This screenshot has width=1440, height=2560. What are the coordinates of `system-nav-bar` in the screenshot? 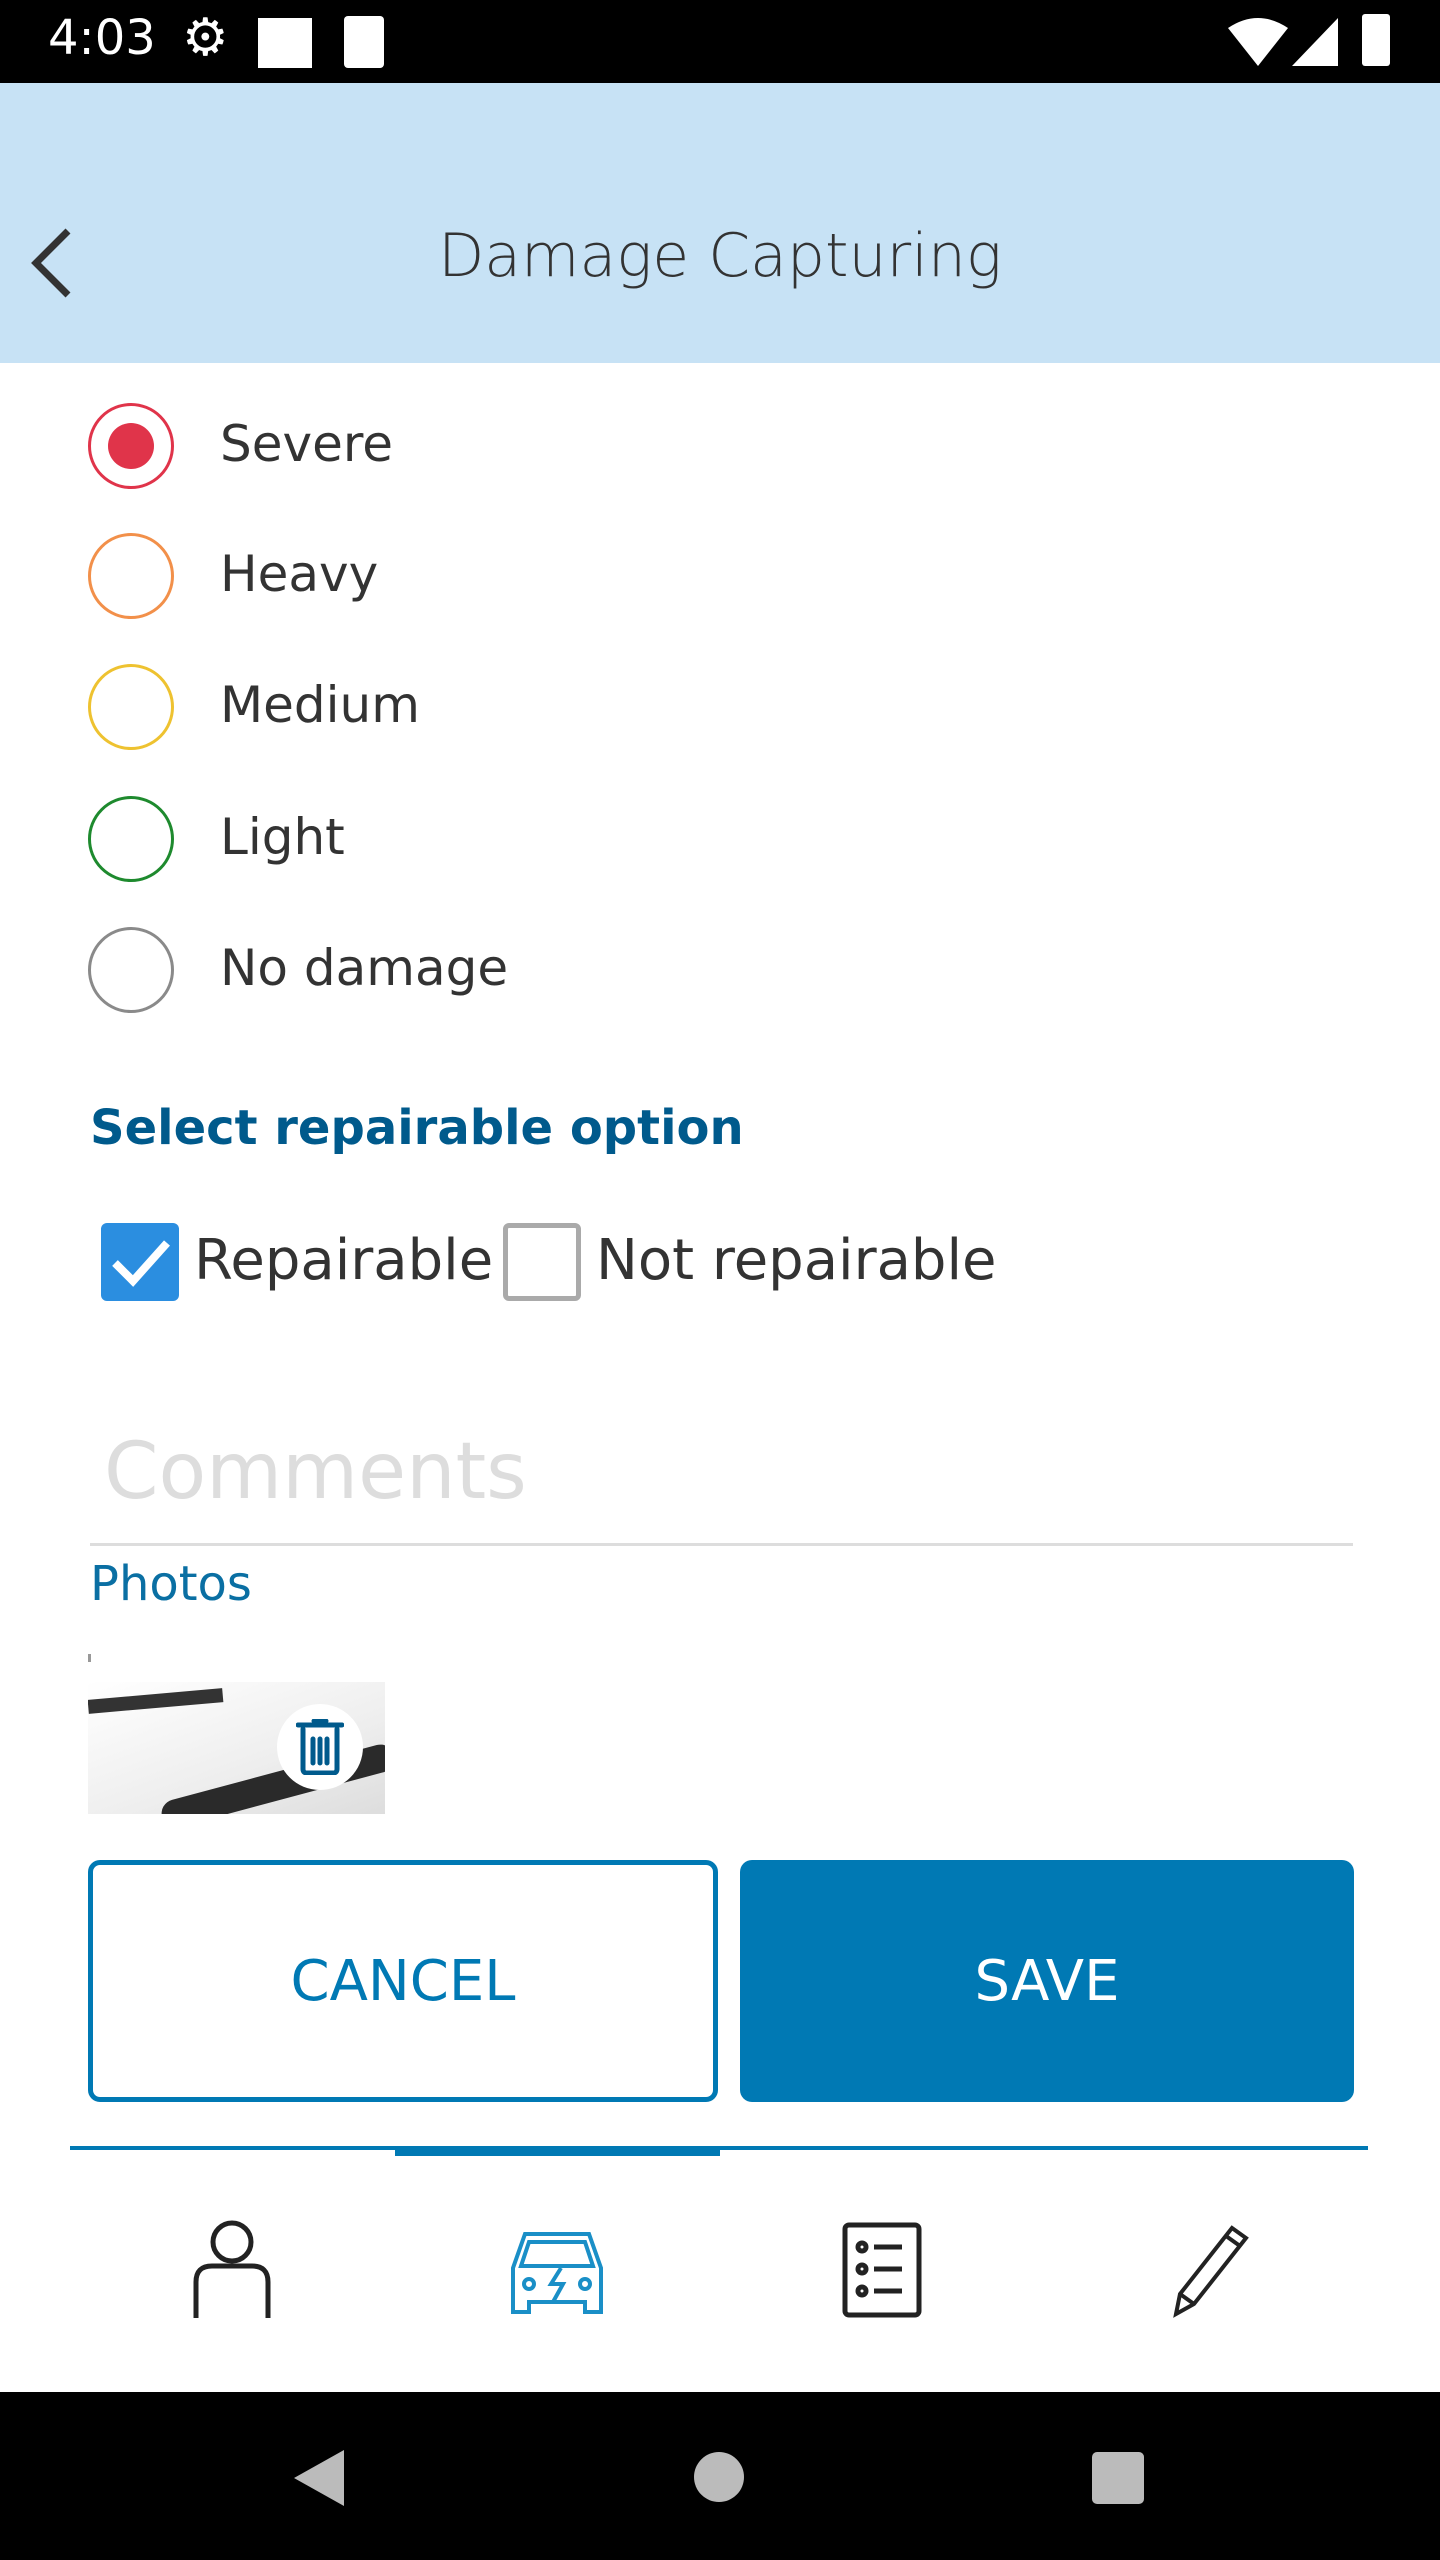 It's located at (720, 2476).